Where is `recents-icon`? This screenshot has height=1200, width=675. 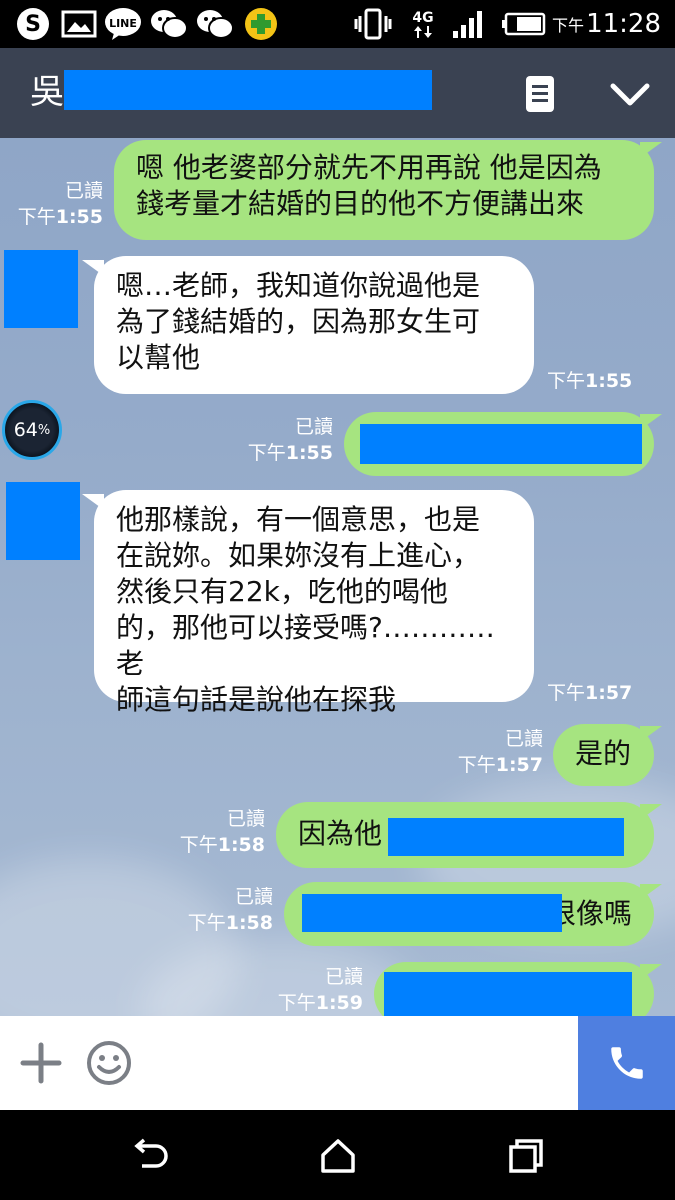 recents-icon is located at coordinates (526, 1156).